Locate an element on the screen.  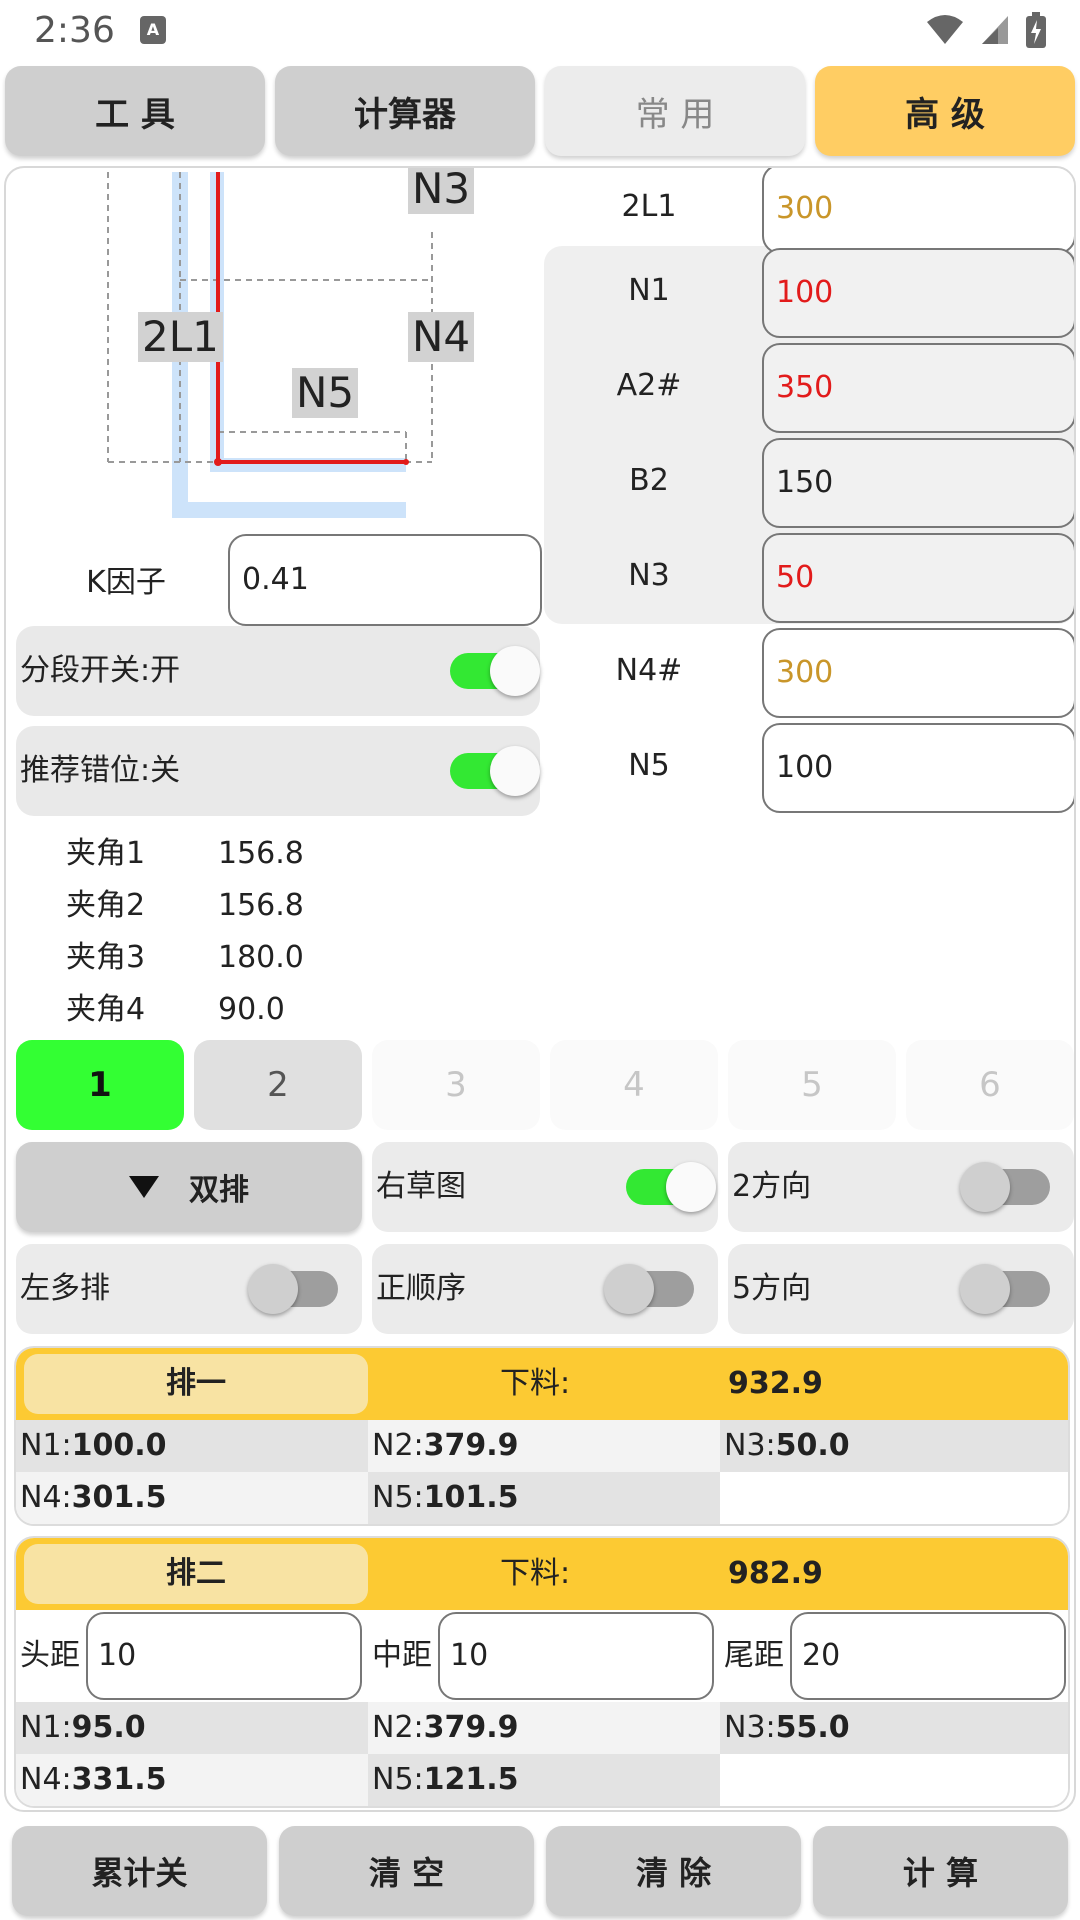
direction-2-label: 2方向 is located at coordinates (772, 1186).